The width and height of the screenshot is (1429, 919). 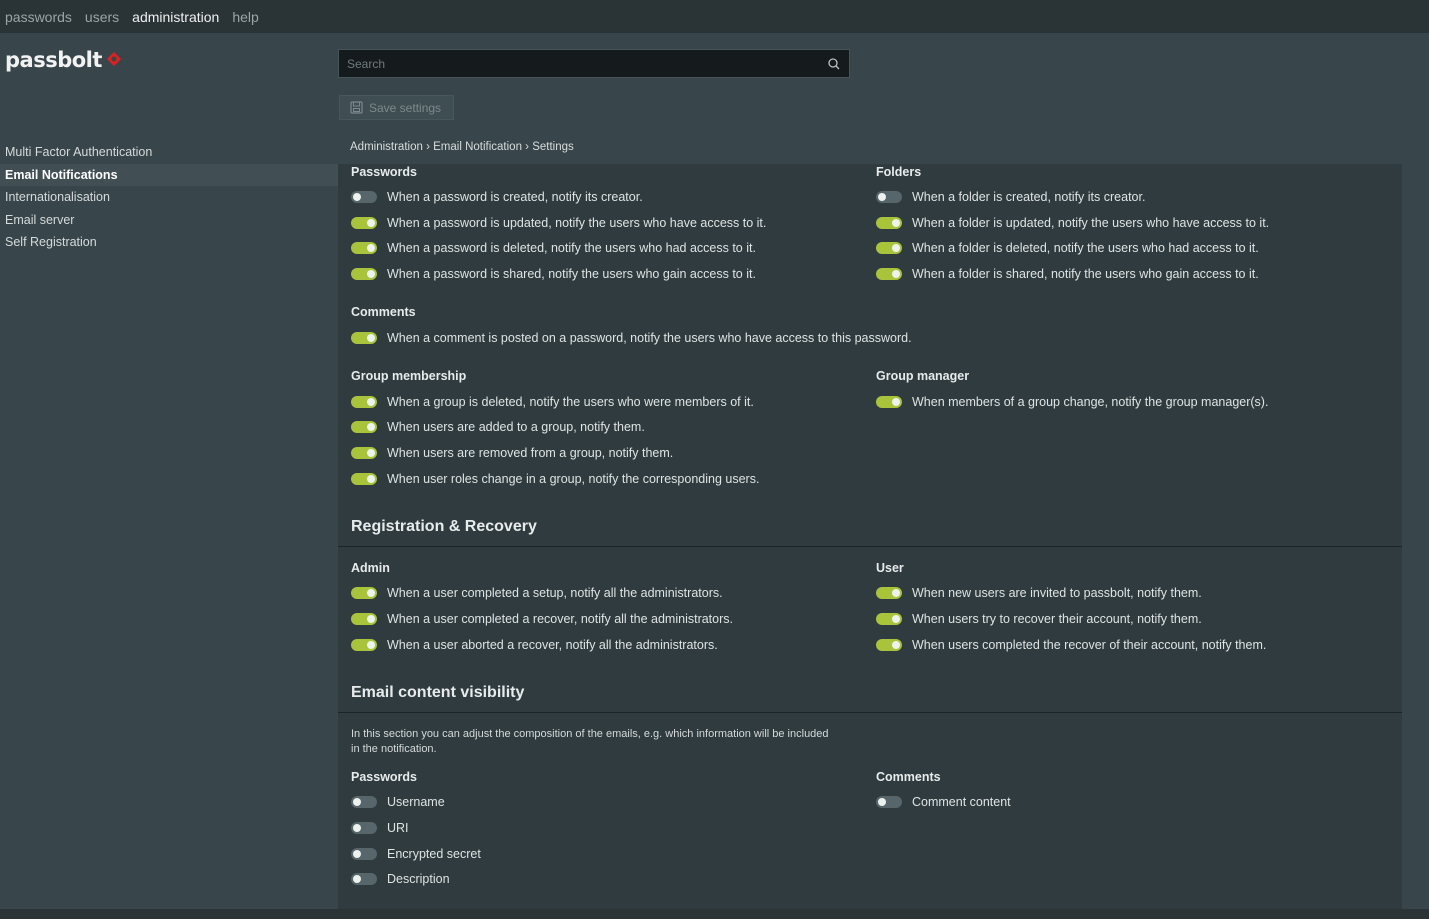 I want to click on save-settings-button: Save settings, so click(x=396, y=107).